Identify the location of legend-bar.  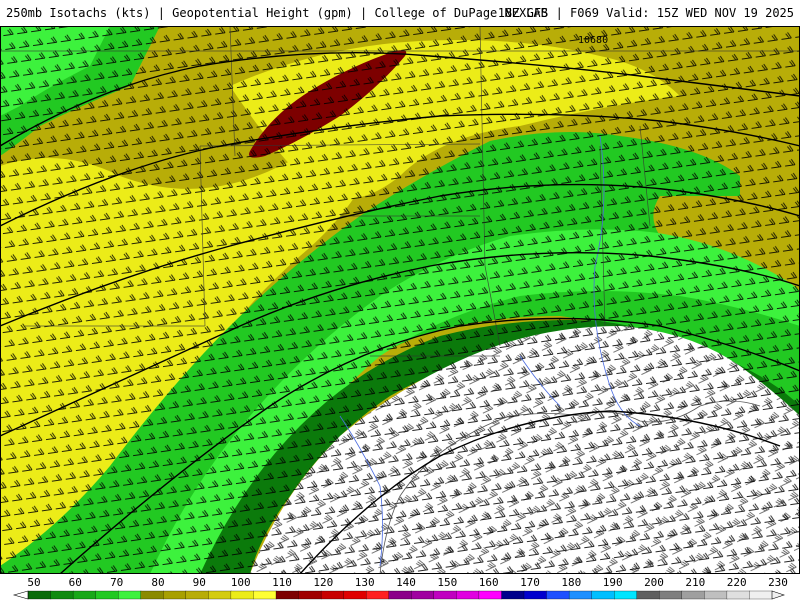
(398, 595).